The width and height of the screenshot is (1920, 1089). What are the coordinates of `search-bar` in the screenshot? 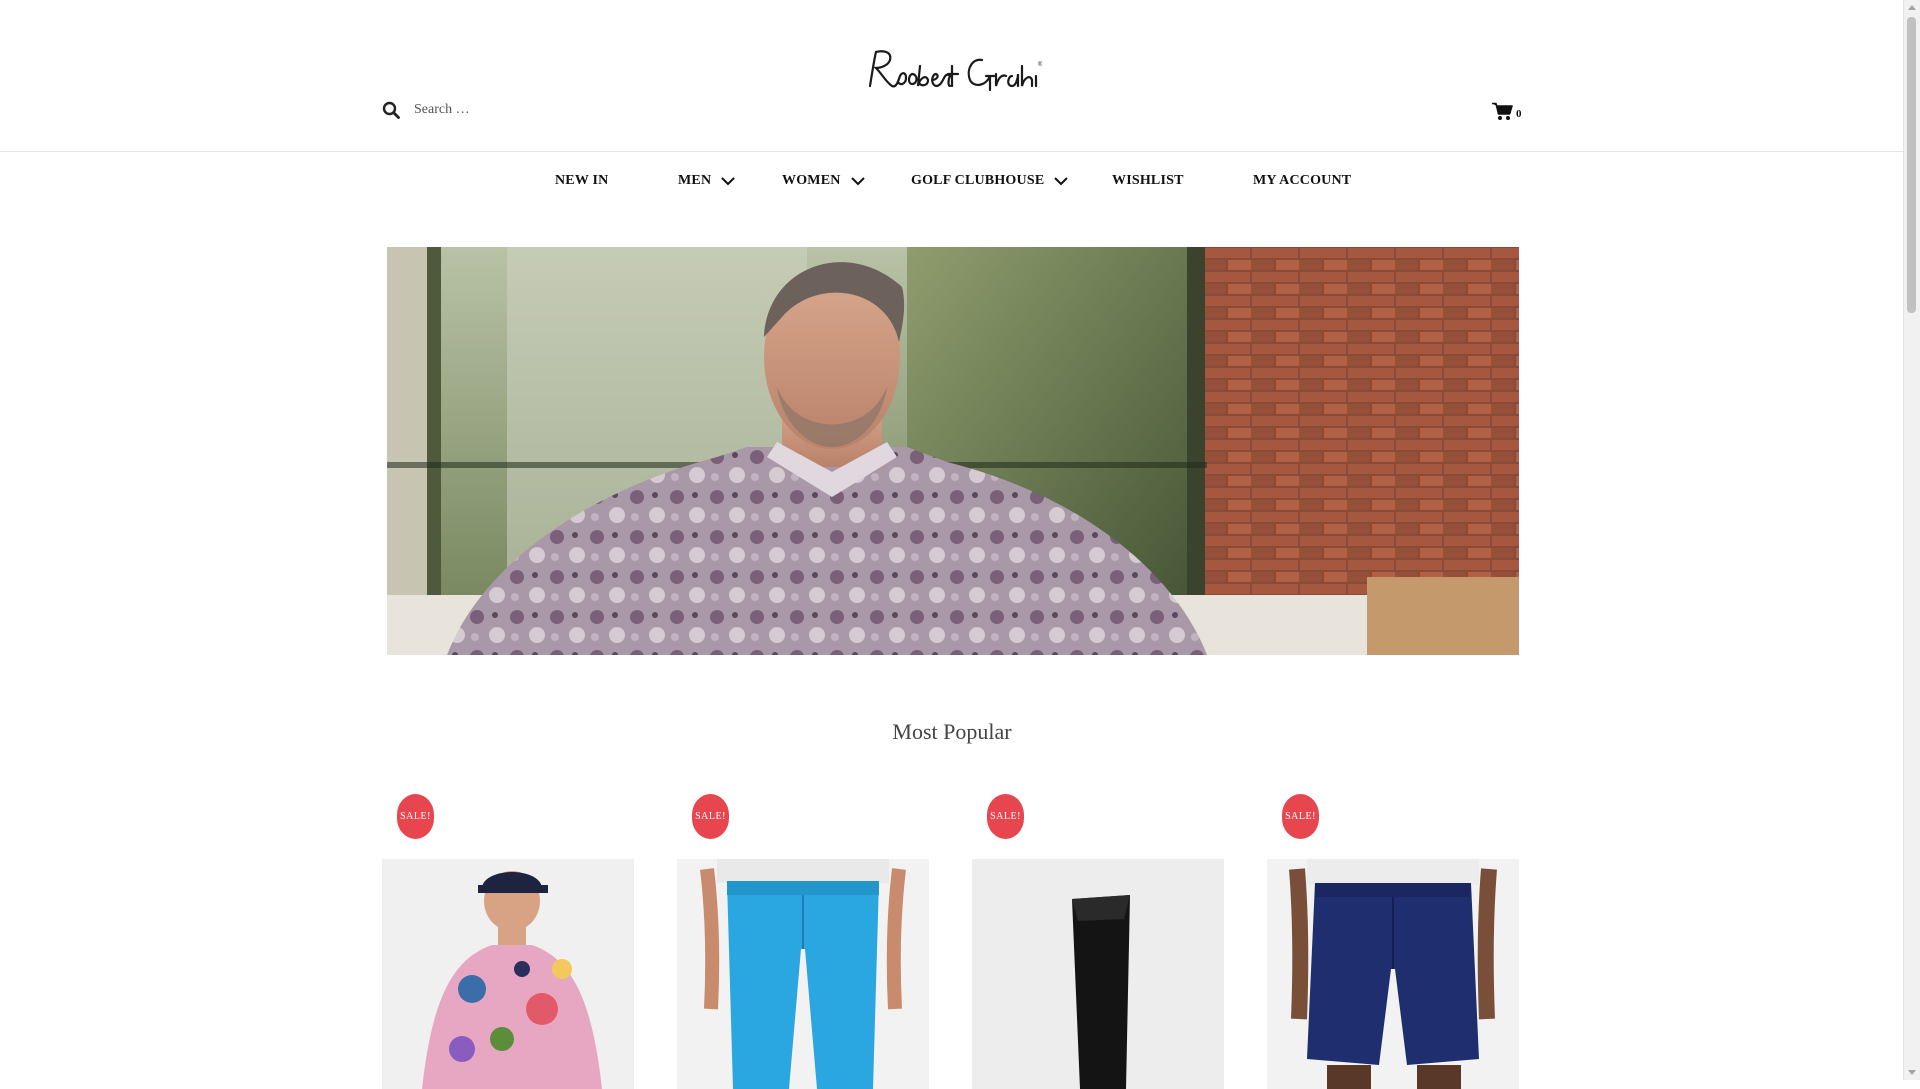 It's located at (518, 110).